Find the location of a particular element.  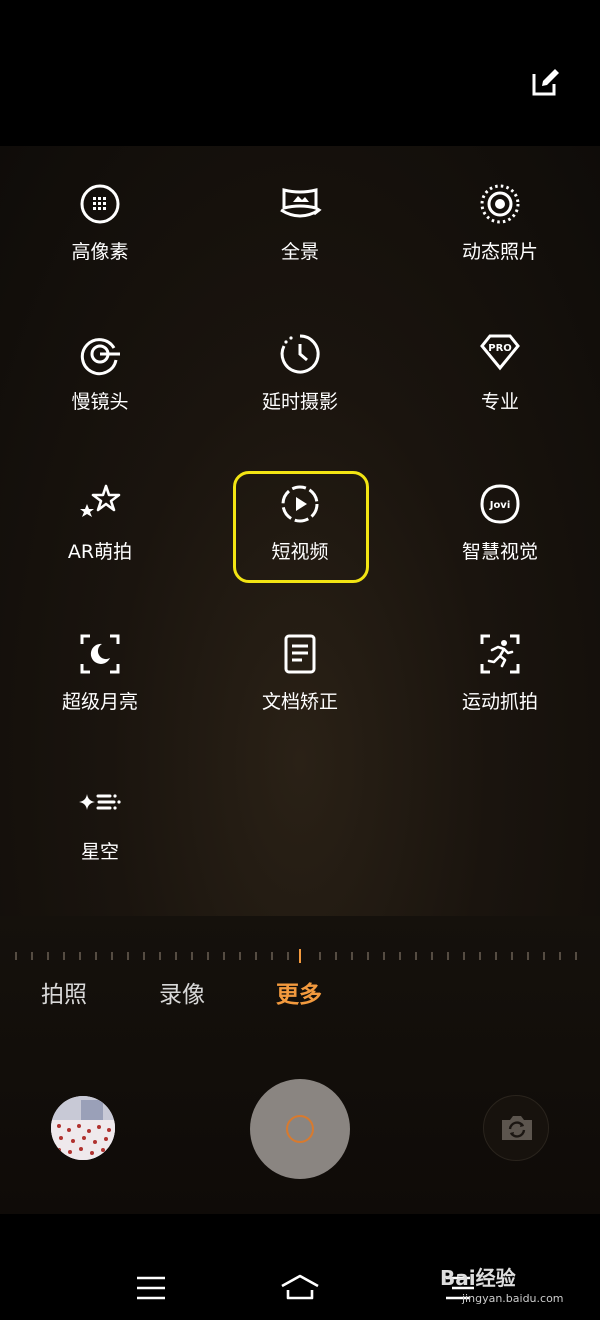

tab-photo: 拍照 is located at coordinates (64, 992).